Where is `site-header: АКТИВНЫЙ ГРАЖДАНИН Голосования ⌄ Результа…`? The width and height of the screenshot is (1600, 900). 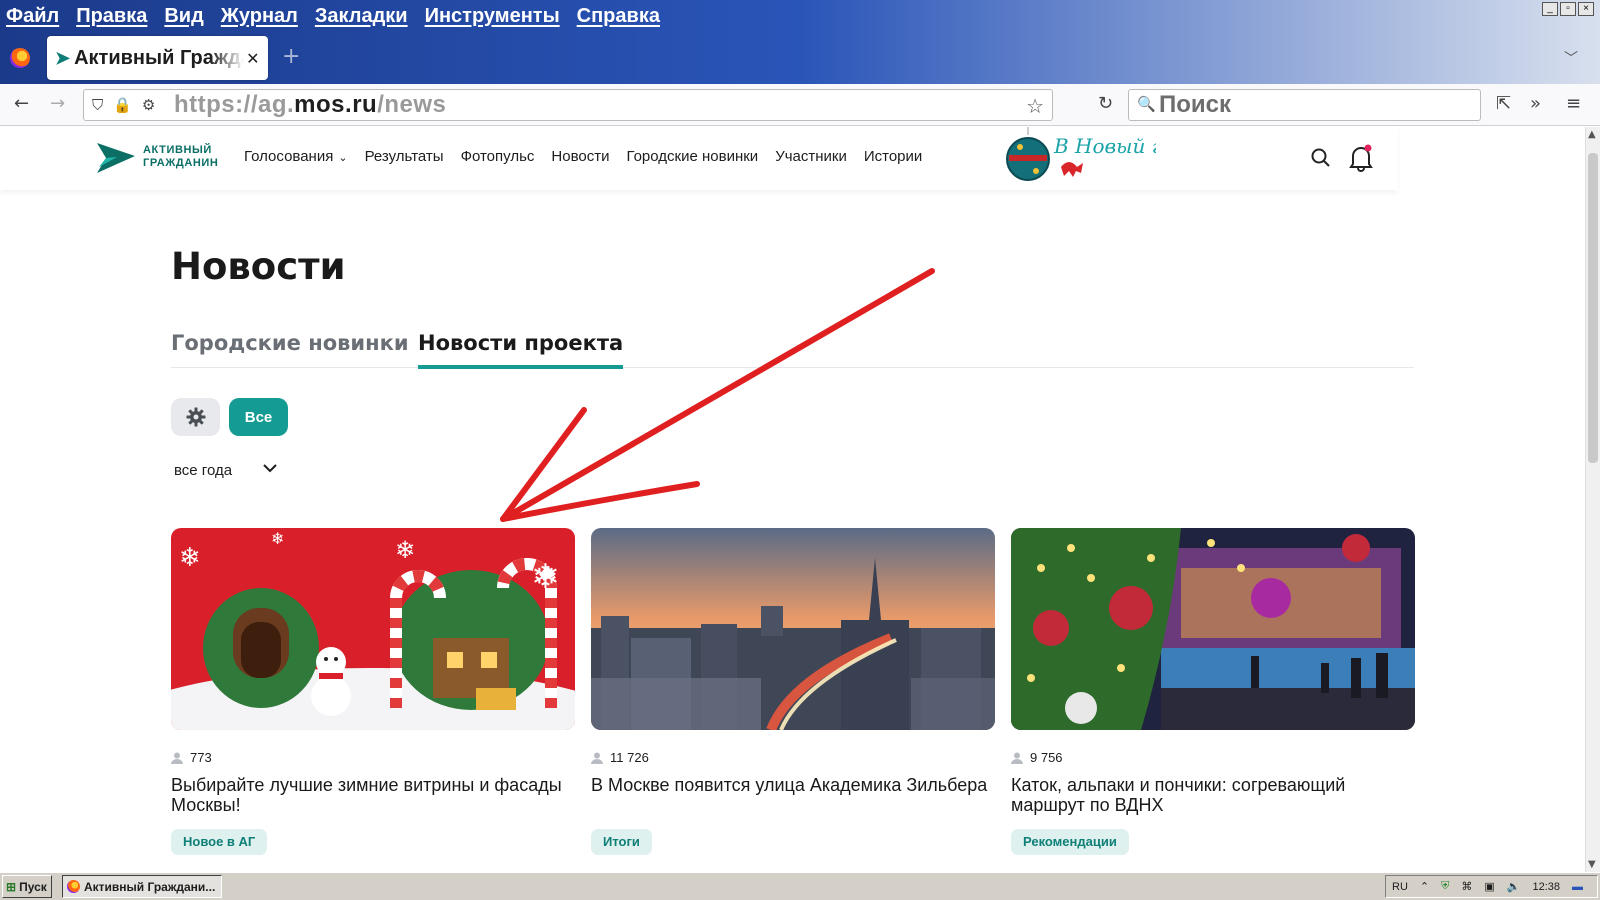
site-header: АКТИВНЫЙ ГРАЖДАНИН Голосования ⌄ Результа… is located at coordinates (699, 158).